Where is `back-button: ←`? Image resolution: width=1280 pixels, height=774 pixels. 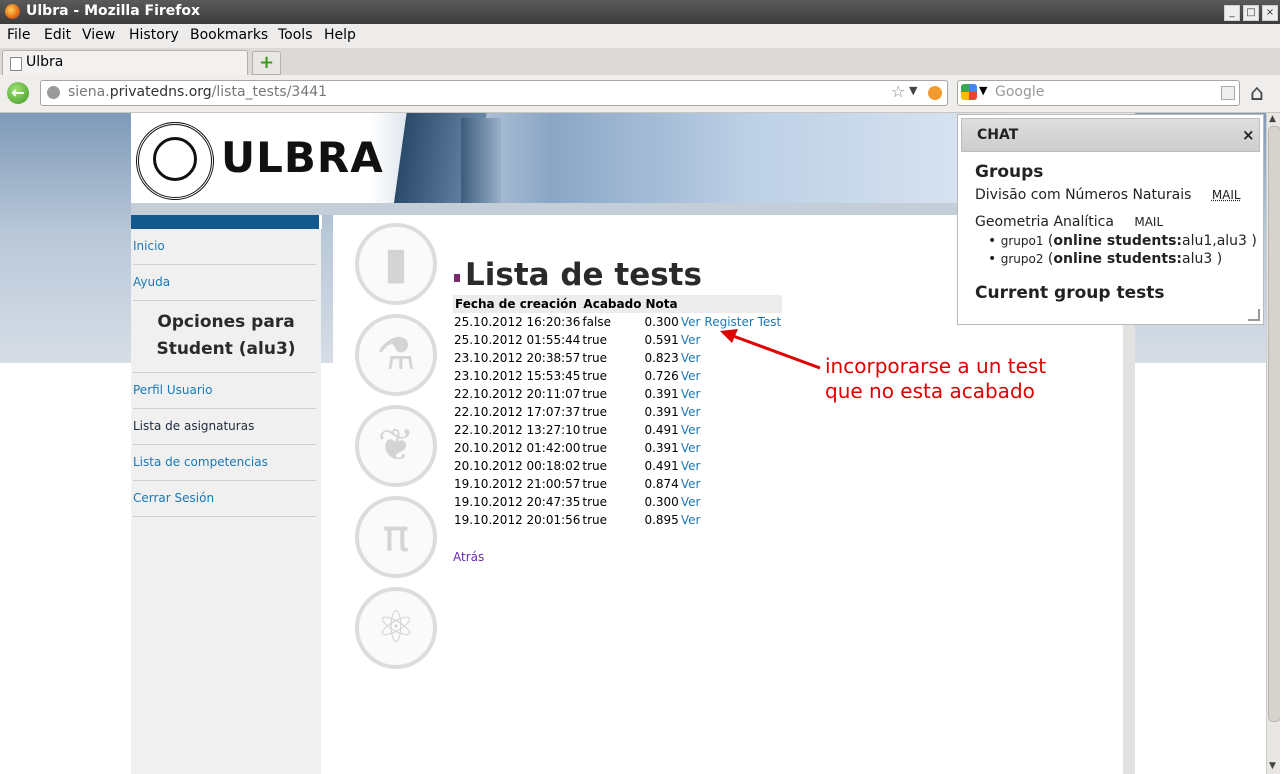 back-button: ← is located at coordinates (18, 93).